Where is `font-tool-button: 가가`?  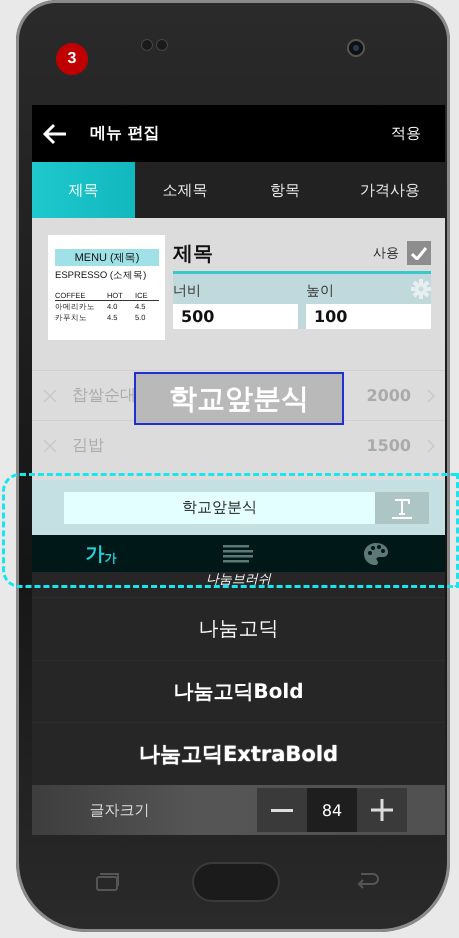
font-tool-button: 가가 is located at coordinates (100, 553).